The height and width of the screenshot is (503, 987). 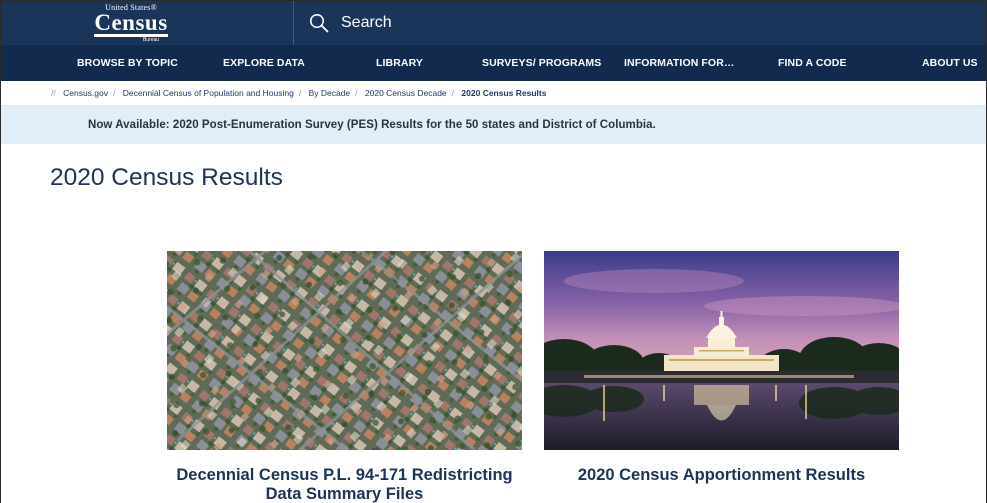 What do you see at coordinates (504, 93) in the screenshot?
I see `breadcrumb-current: 2020 Census Results` at bounding box center [504, 93].